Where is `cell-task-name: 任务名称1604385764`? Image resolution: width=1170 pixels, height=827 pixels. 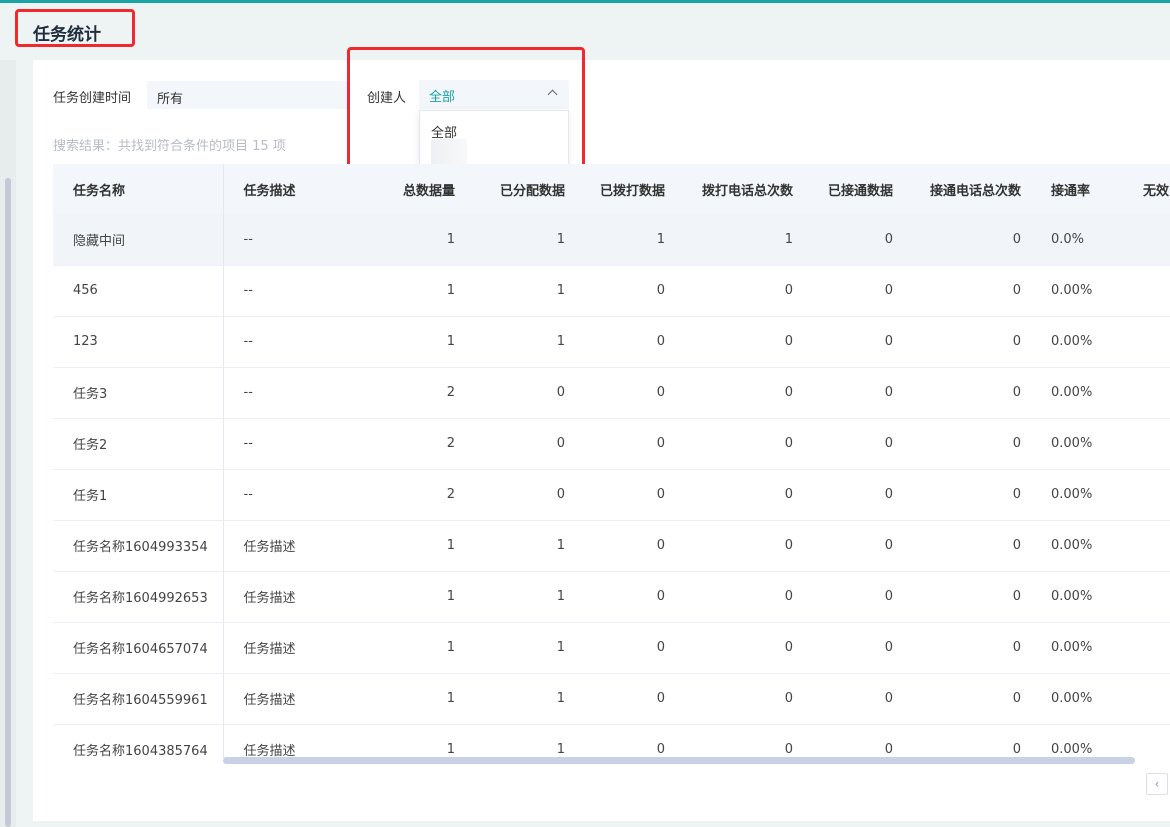
cell-task-name: 任务名称1604385764 is located at coordinates (138, 741).